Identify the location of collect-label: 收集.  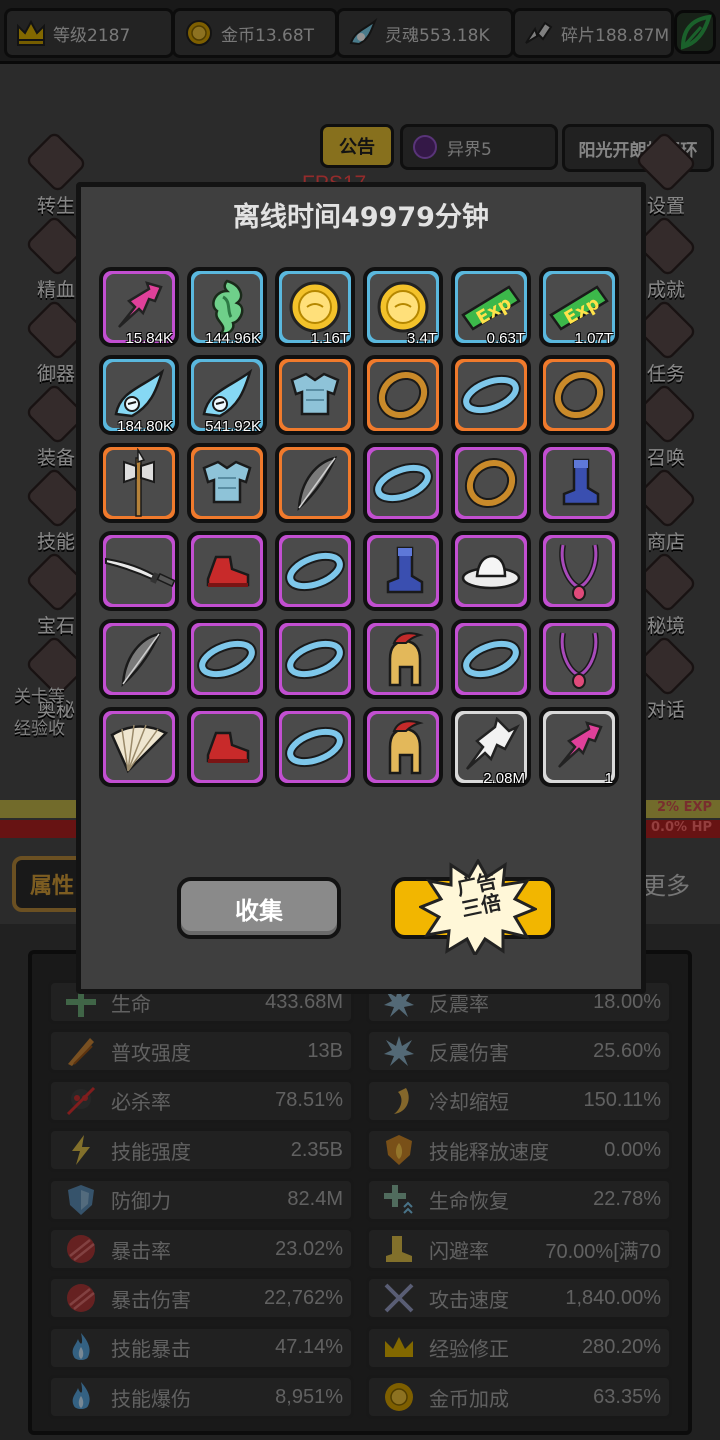
(259, 910).